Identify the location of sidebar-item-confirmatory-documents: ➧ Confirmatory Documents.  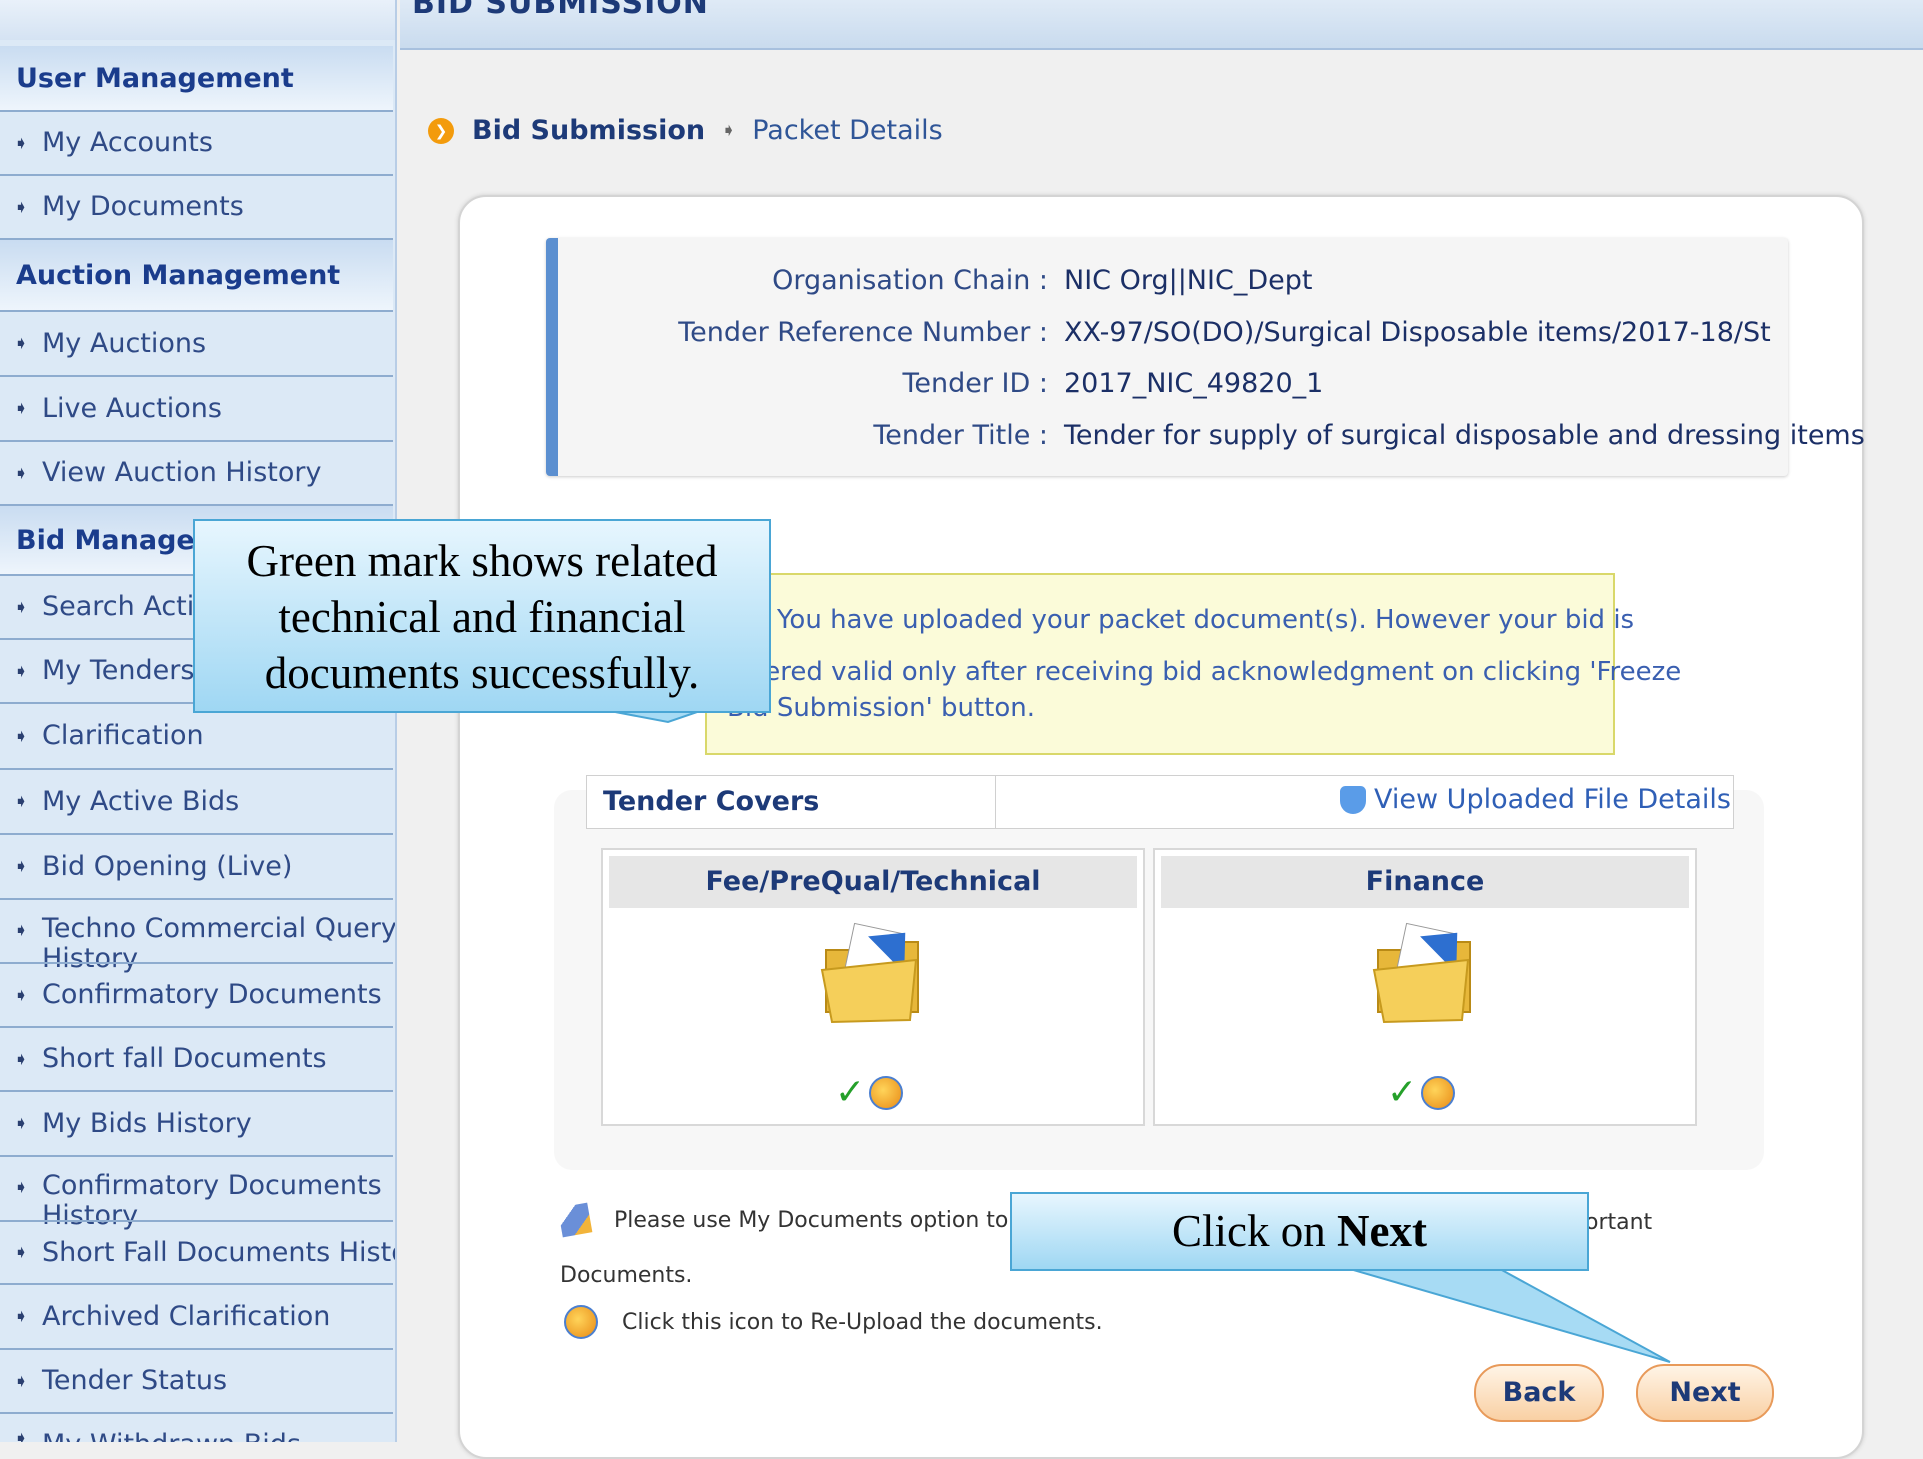
(196, 995).